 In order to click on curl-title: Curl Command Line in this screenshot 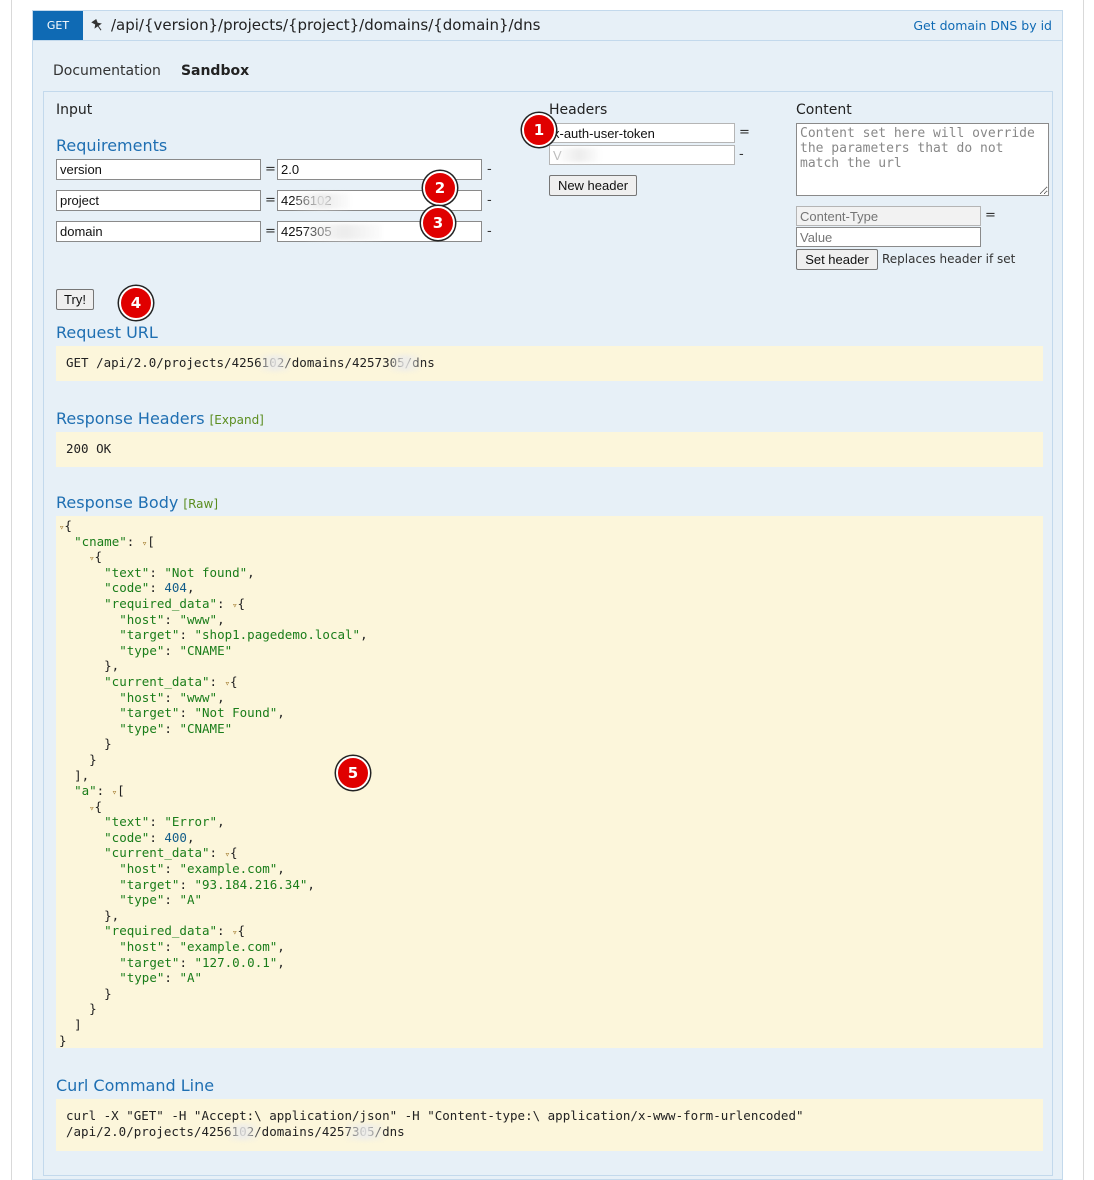, I will do `click(135, 1085)`.